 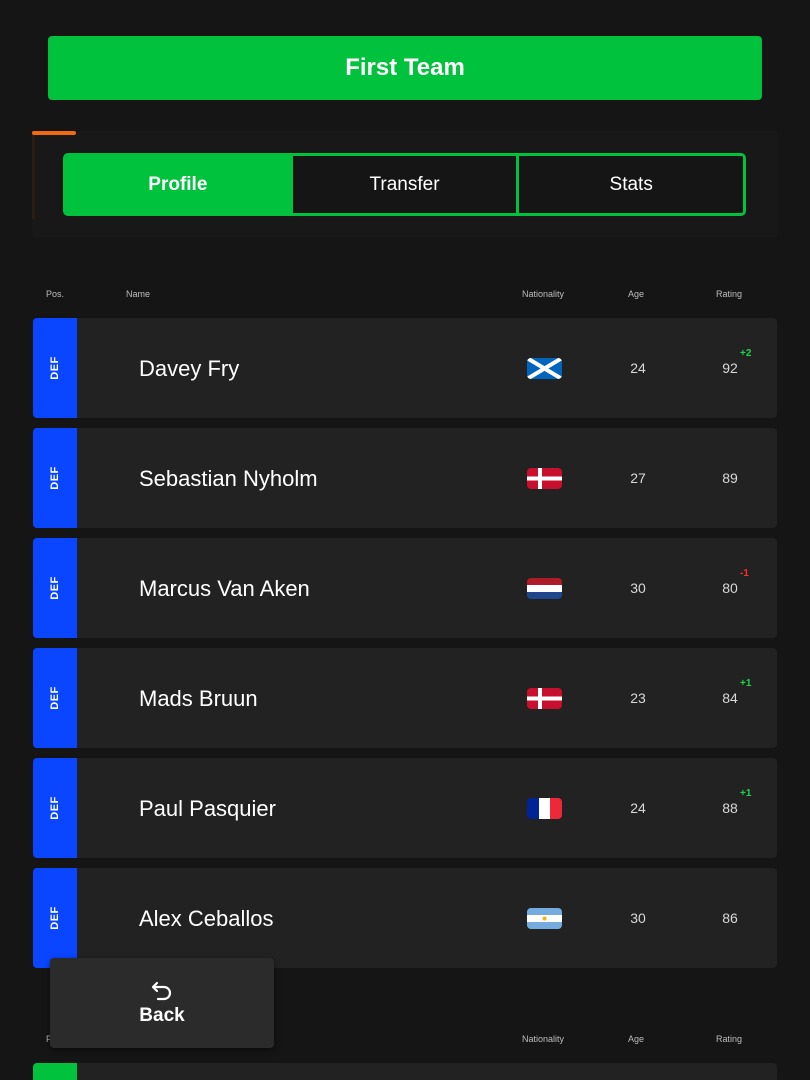 I want to click on player-name: Davey Fry, so click(x=189, y=368).